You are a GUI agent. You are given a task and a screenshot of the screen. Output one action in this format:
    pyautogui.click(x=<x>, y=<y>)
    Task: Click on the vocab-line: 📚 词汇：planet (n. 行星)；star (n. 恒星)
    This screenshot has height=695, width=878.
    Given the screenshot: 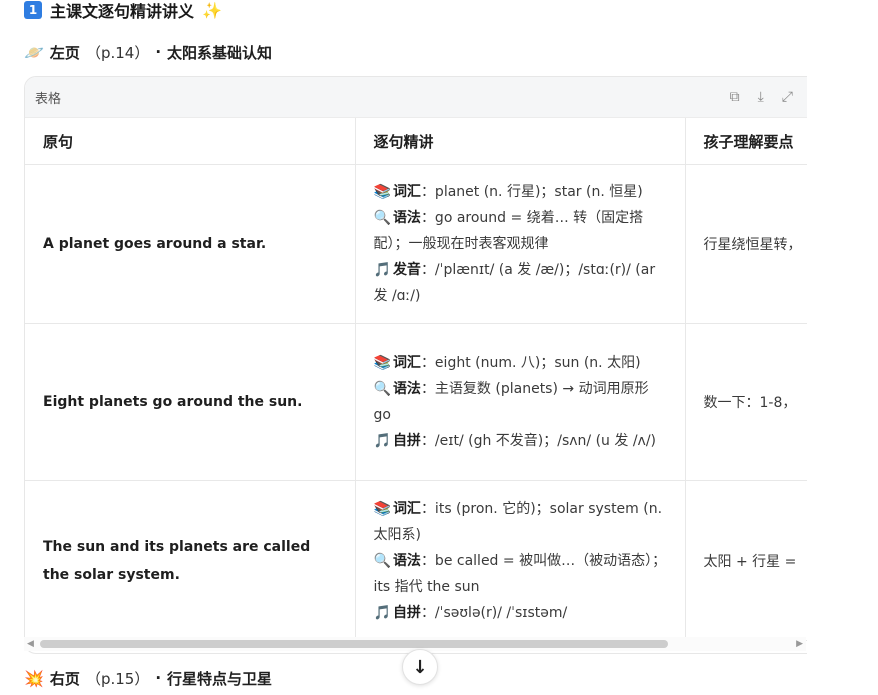 What is the action you would take?
    pyautogui.click(x=508, y=192)
    